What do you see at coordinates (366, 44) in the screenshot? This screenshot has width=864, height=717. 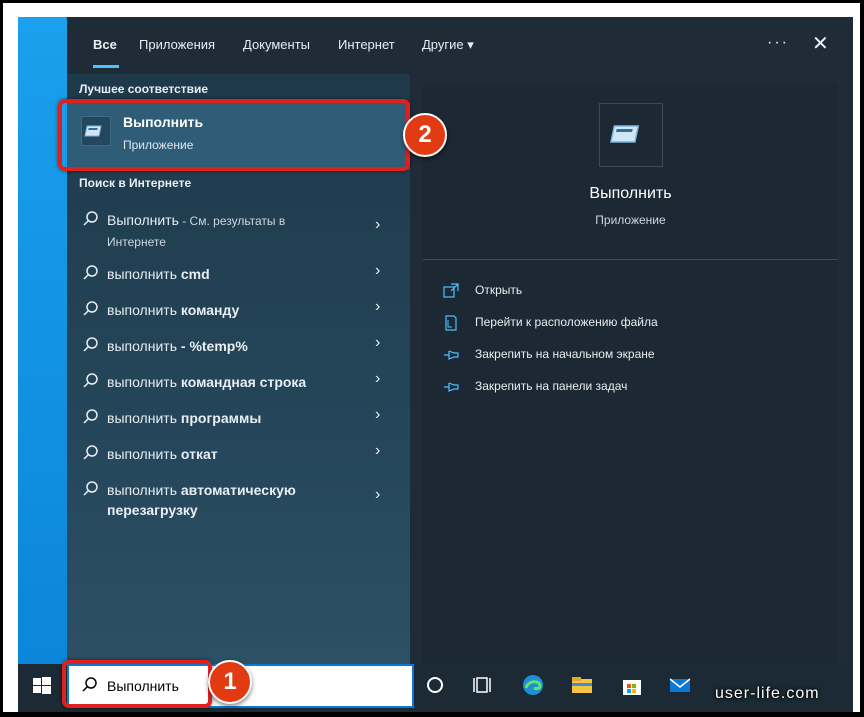 I see `tab-web: Интернет` at bounding box center [366, 44].